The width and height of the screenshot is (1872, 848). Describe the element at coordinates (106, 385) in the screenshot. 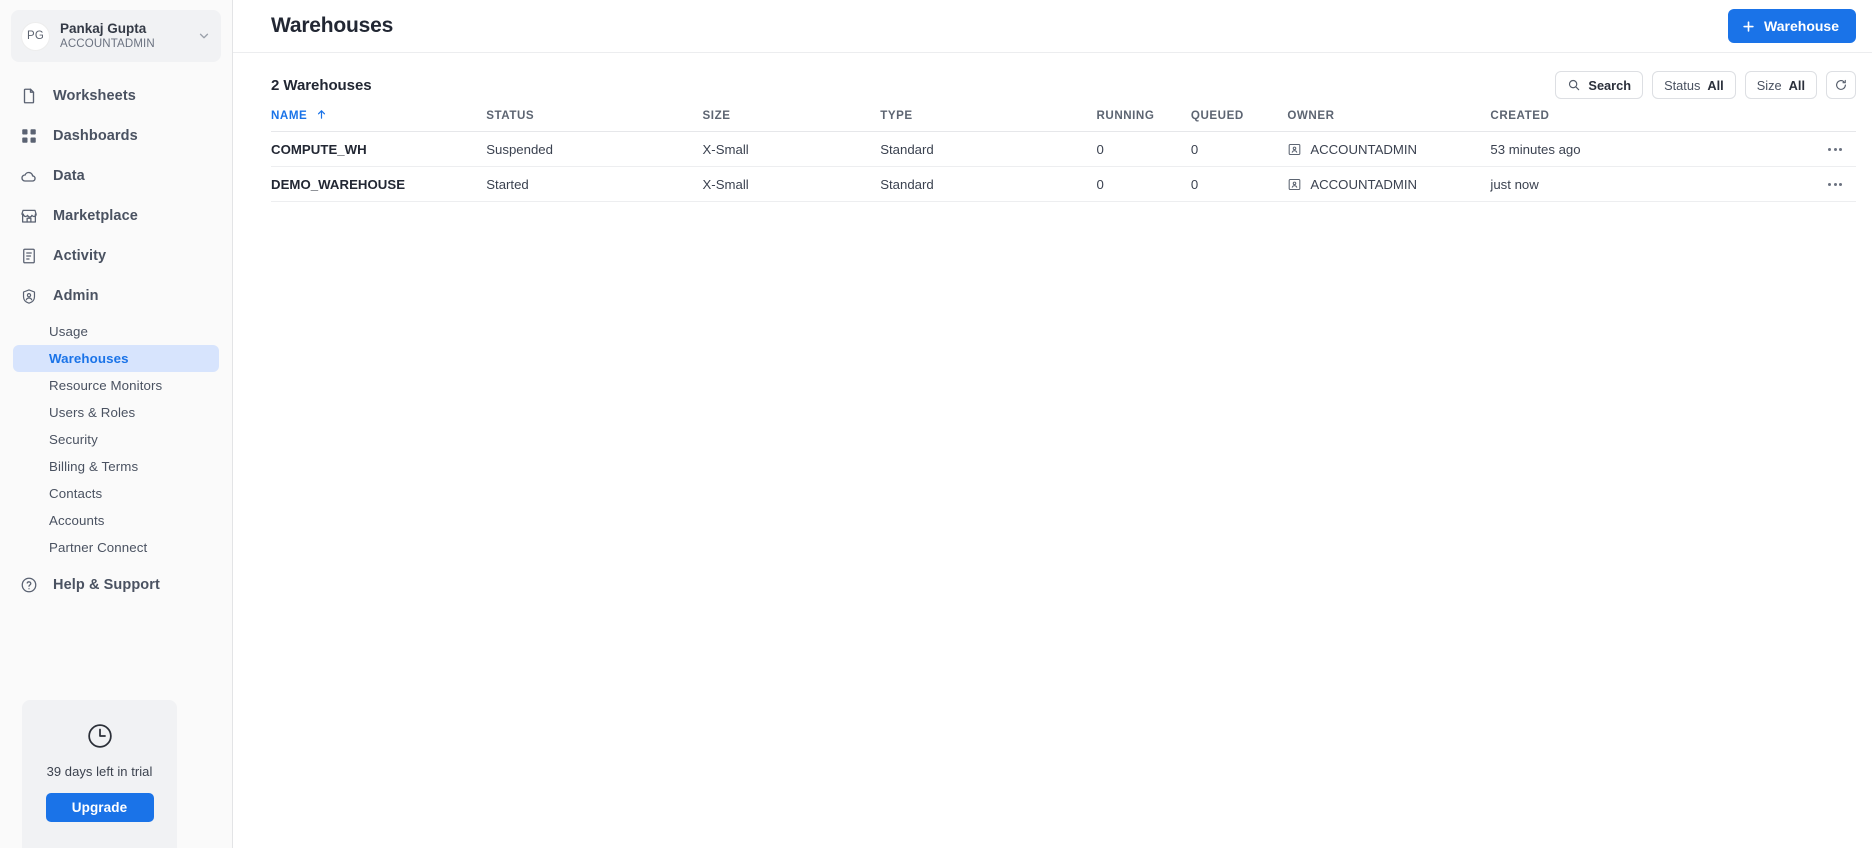

I see `sidebar-subitem-label: Resource Monitors` at that location.